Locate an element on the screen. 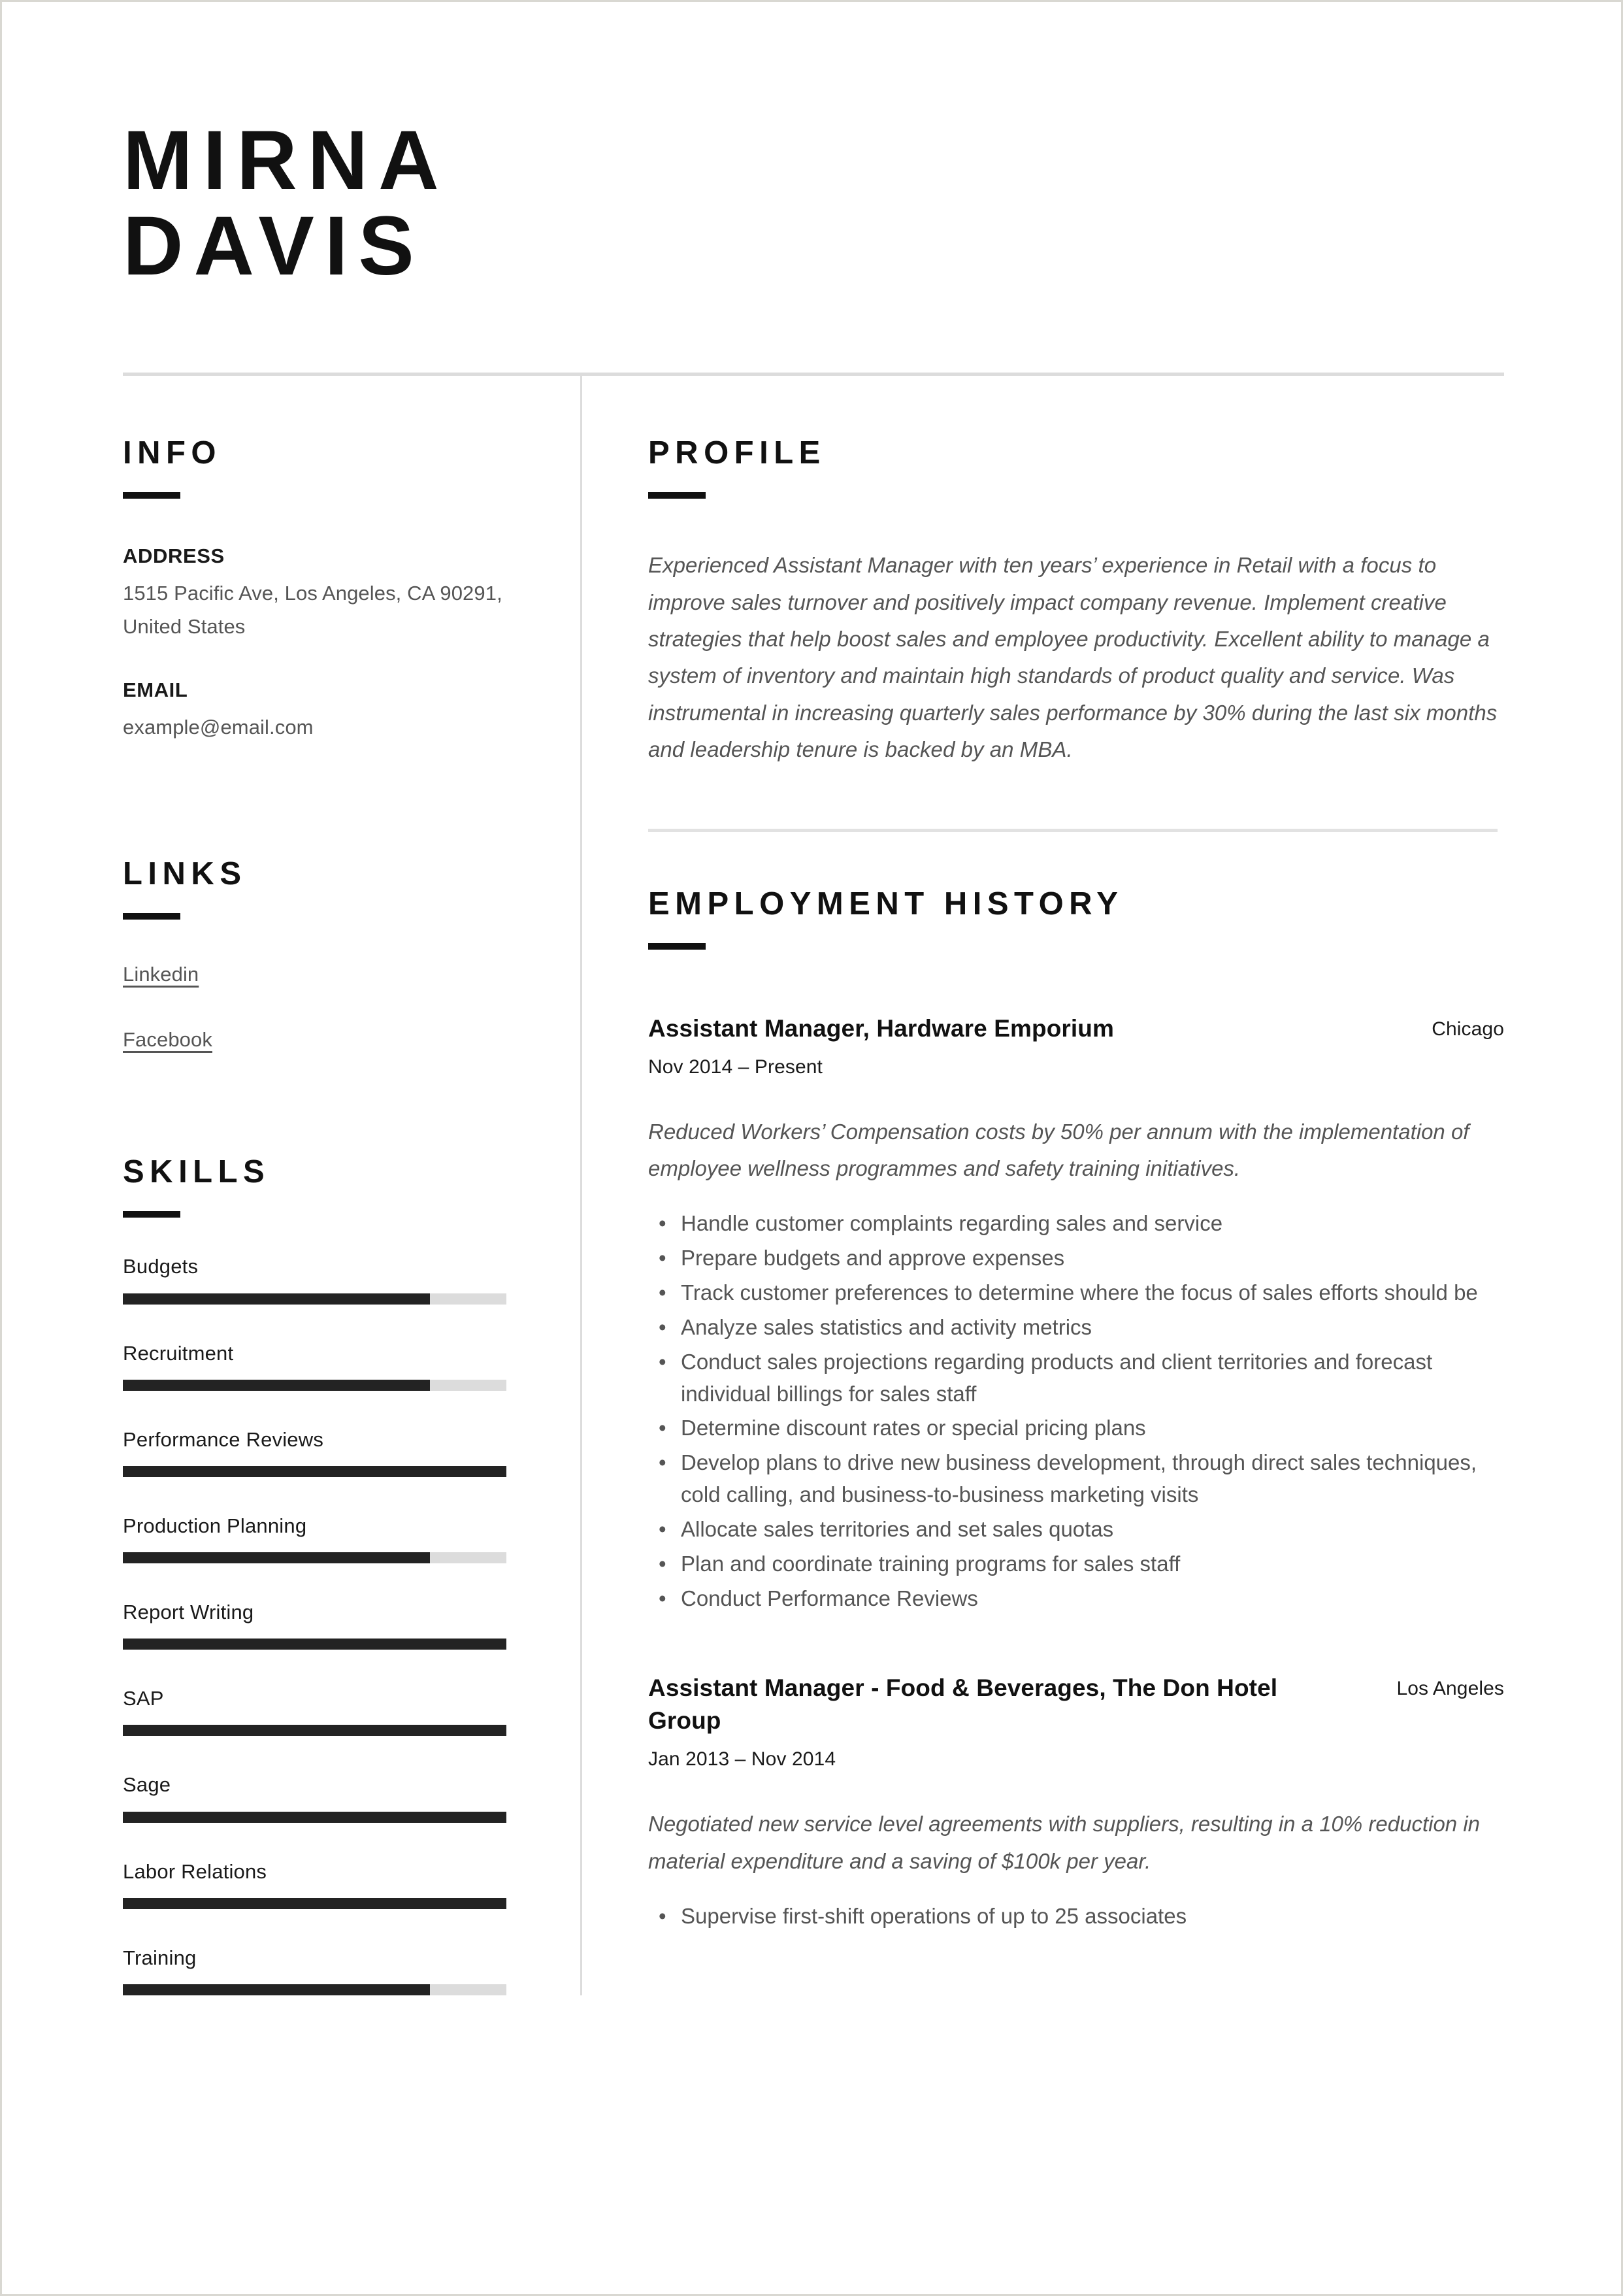 This screenshot has height=2296, width=1623. skill-item: Labor Relations is located at coordinates (338, 1884).